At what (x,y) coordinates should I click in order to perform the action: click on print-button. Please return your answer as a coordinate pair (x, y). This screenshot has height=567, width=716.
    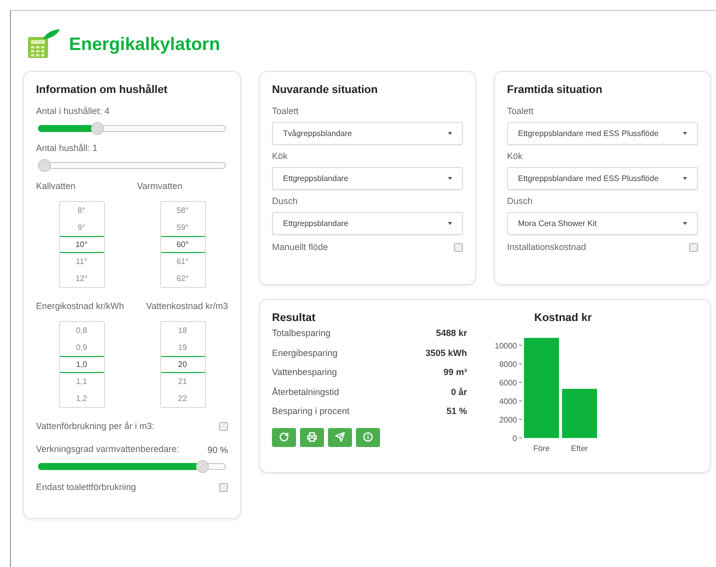
    Looking at the image, I should click on (312, 437).